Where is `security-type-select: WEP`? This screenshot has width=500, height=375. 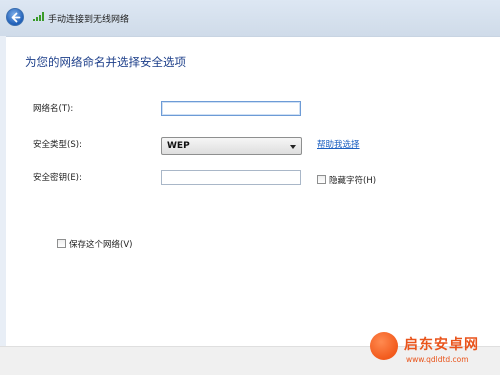 security-type-select: WEP is located at coordinates (231, 146).